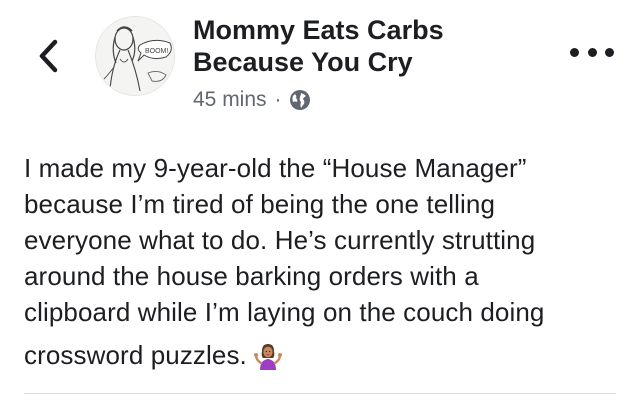 The width and height of the screenshot is (640, 400). I want to click on sketch-avatar-icon: BOOM!, so click(135, 56).